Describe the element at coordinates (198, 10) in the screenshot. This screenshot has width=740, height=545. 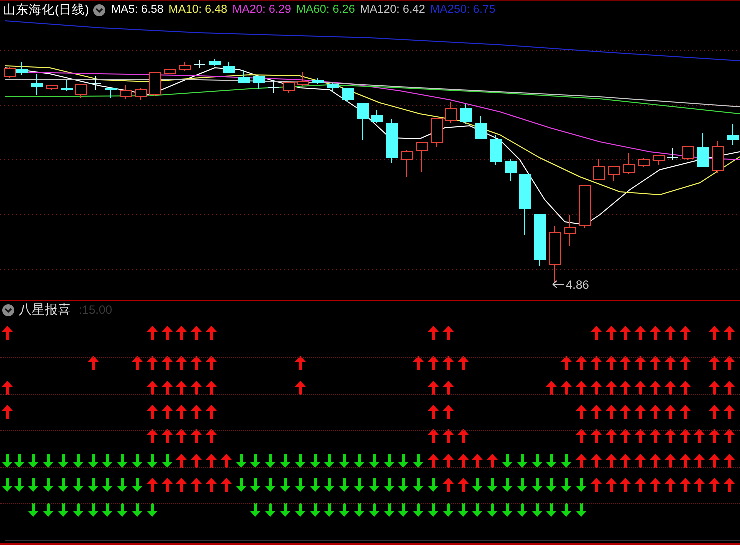
I see `moving-average-label: MA10: 6.48` at that location.